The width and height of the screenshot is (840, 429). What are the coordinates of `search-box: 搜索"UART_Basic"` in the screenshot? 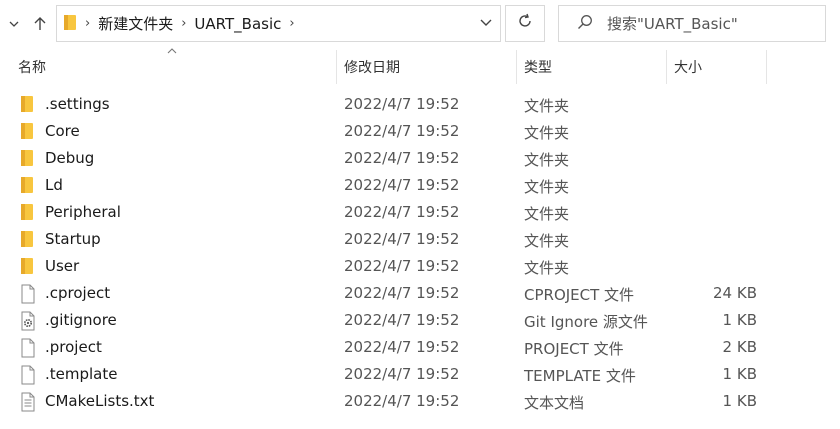 It's located at (692, 23).